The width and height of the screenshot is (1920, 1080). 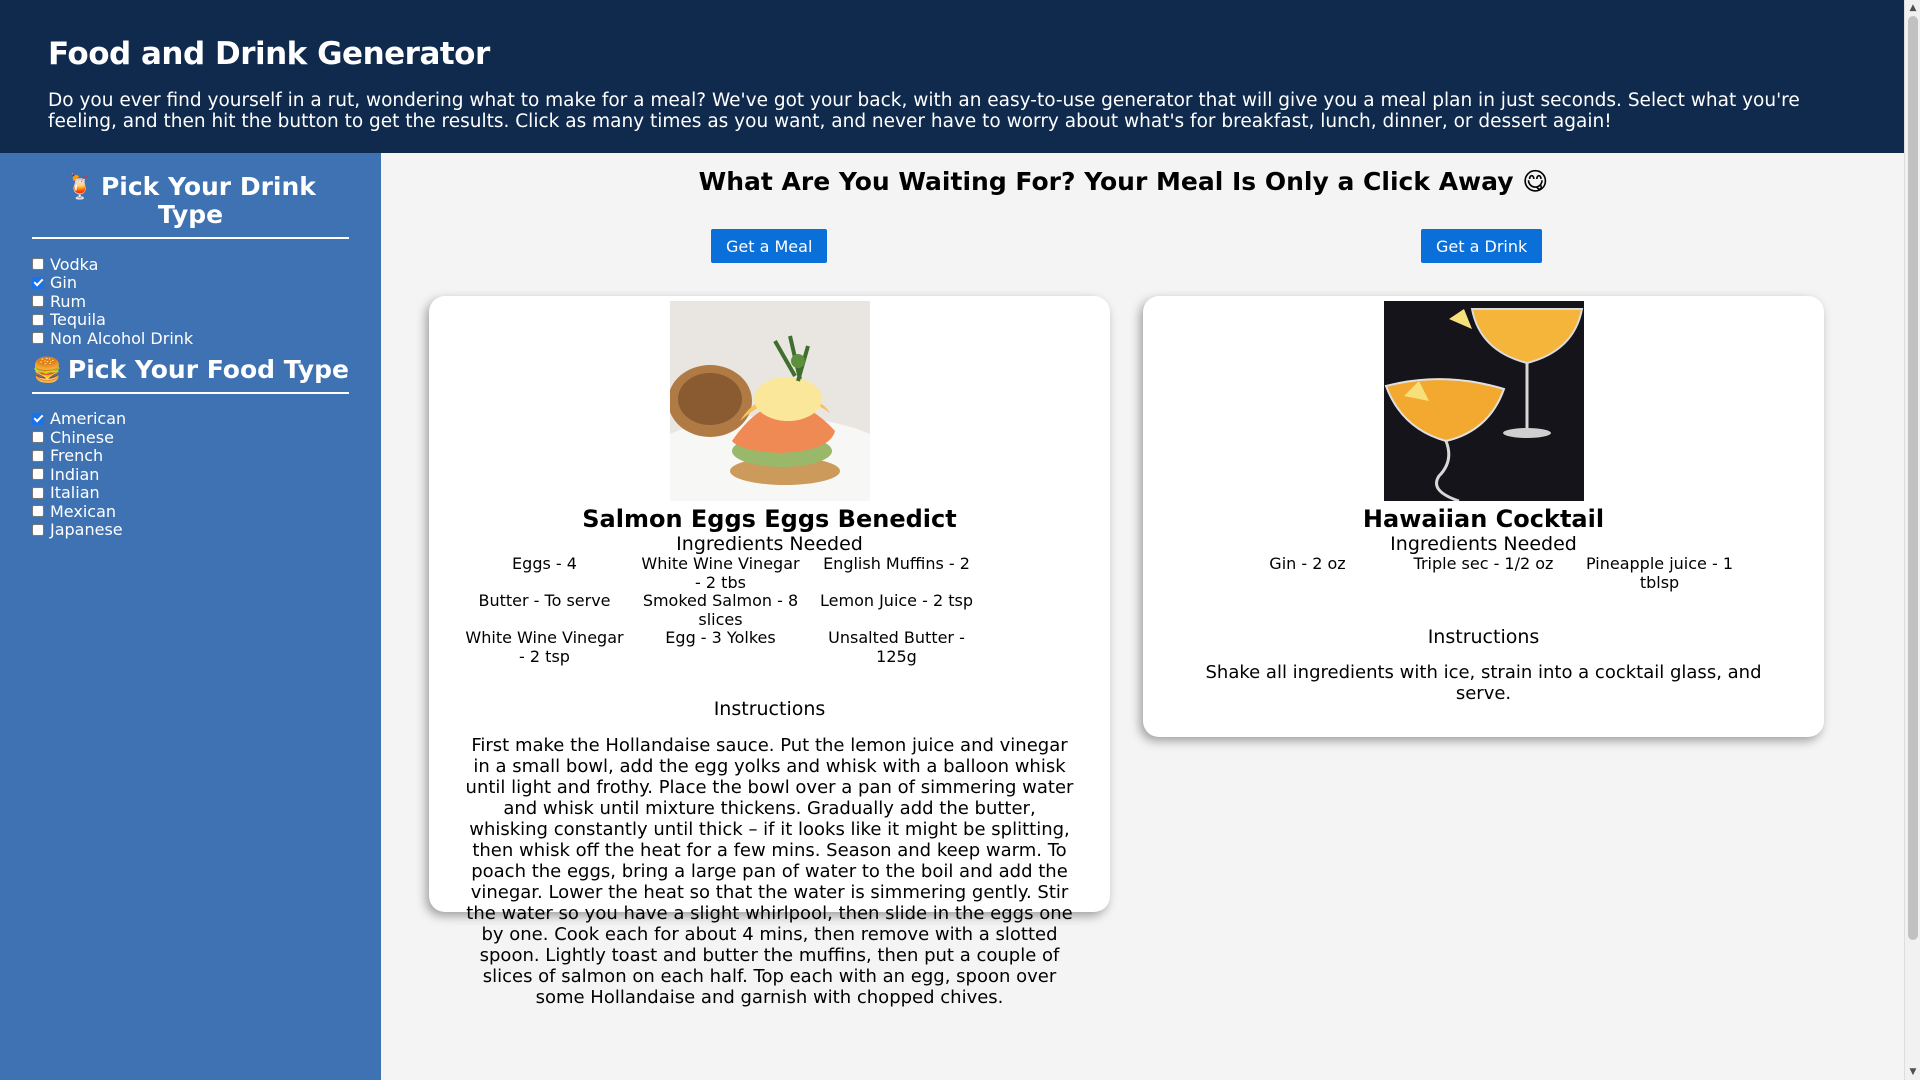 I want to click on scroll-down-arrow-icon: ▼, so click(x=1912, y=1072).